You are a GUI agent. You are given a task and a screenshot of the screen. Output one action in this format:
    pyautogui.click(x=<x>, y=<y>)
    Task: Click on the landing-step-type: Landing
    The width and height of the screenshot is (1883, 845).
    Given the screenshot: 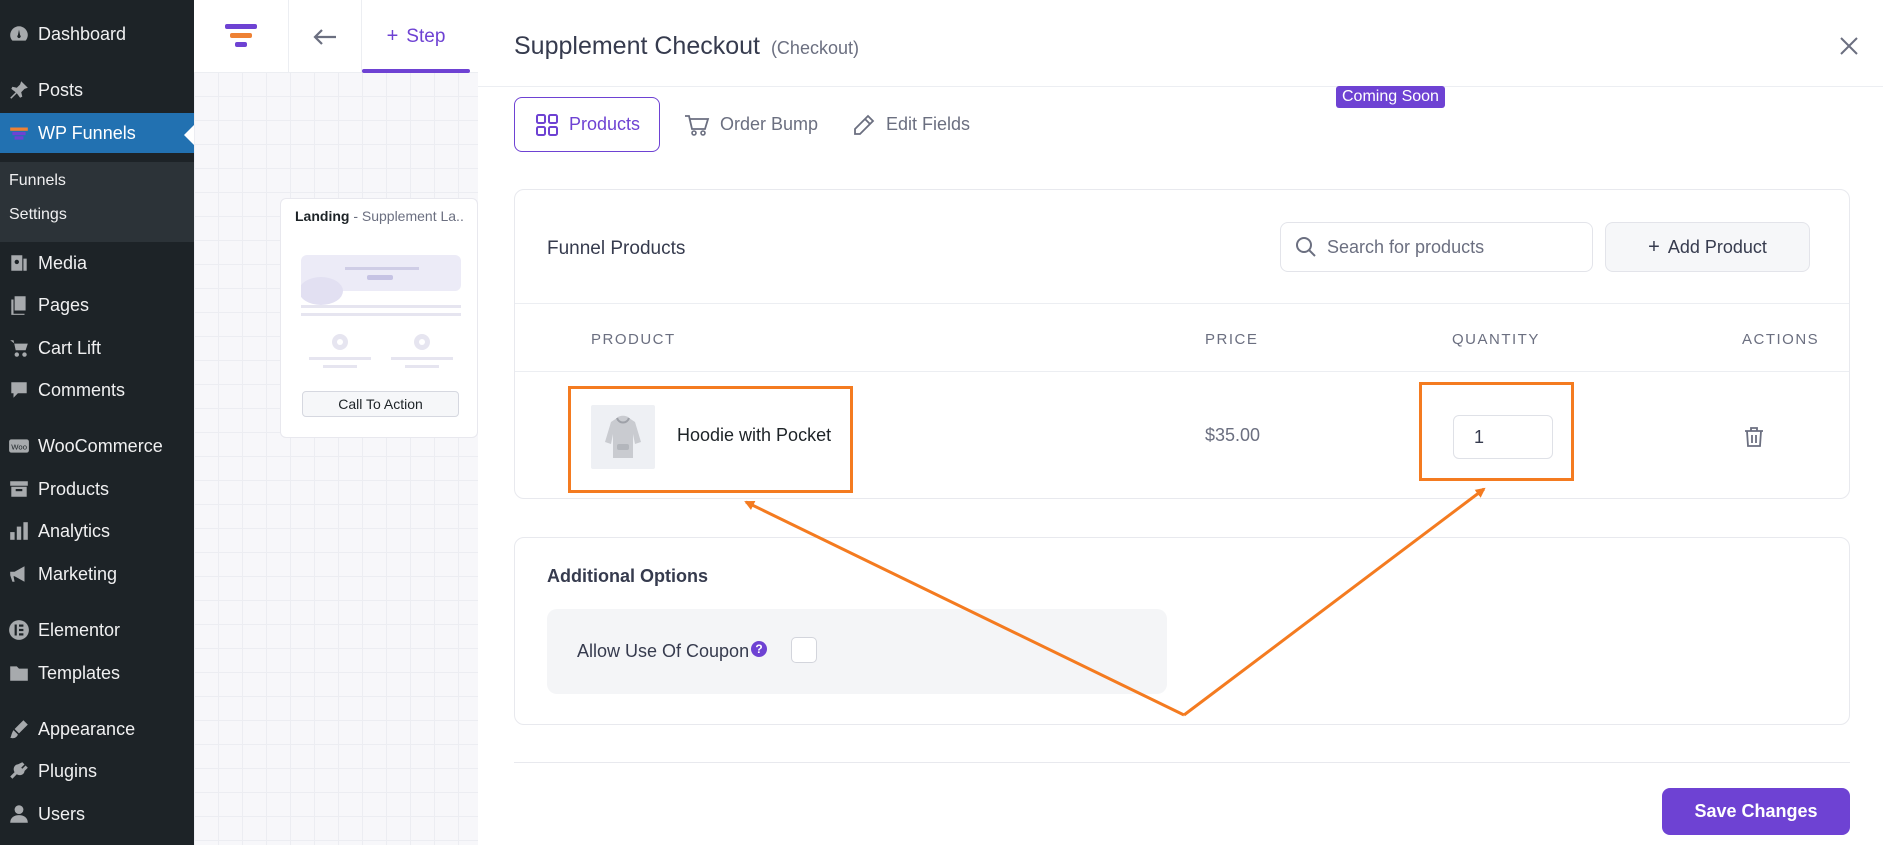 What is the action you would take?
    pyautogui.click(x=322, y=216)
    